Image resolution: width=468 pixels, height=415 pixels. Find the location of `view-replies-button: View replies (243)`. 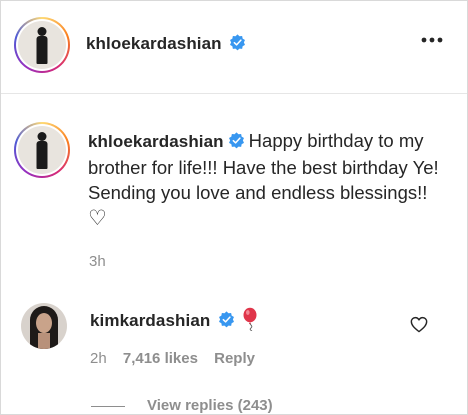

view-replies-button: View replies (243) is located at coordinates (210, 405).